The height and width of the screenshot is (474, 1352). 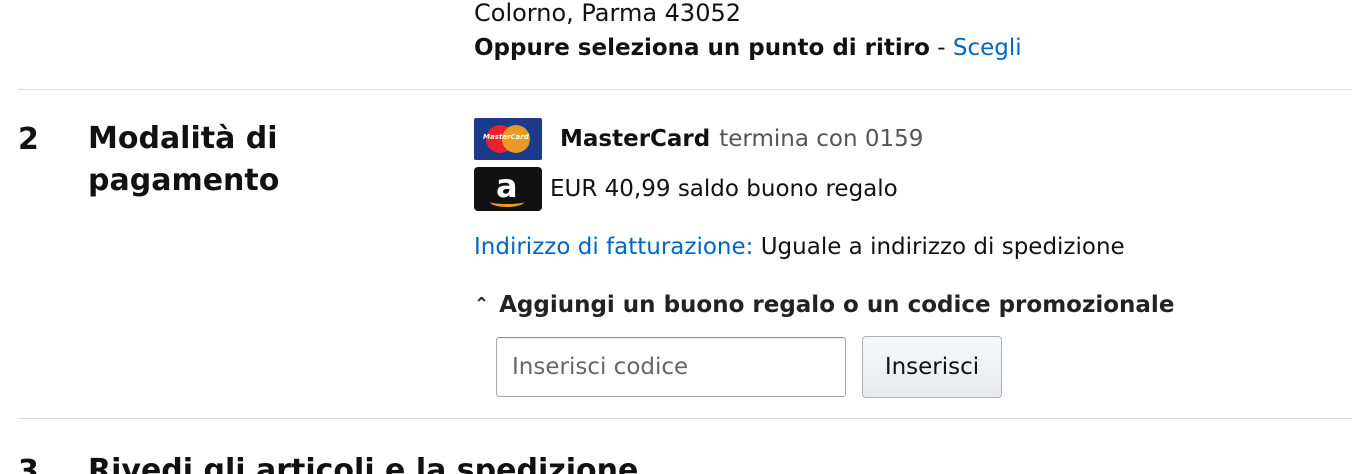 I want to click on mastercard-icon: MasterCard, so click(x=508, y=139).